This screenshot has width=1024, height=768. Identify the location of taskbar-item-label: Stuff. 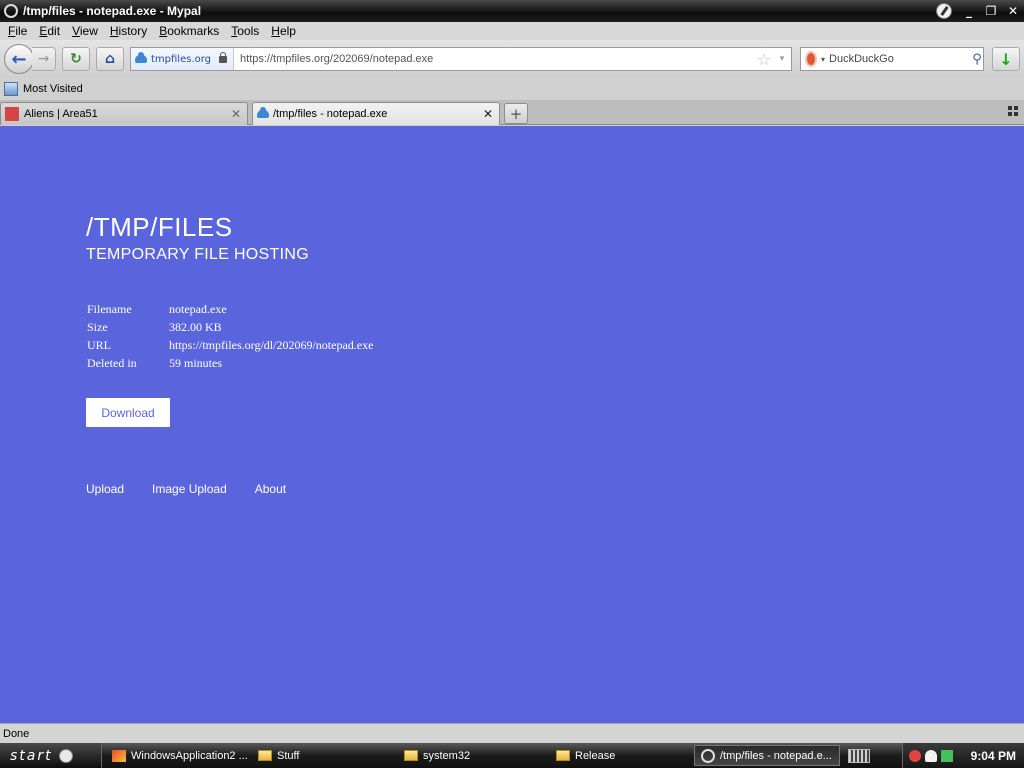
(288, 755).